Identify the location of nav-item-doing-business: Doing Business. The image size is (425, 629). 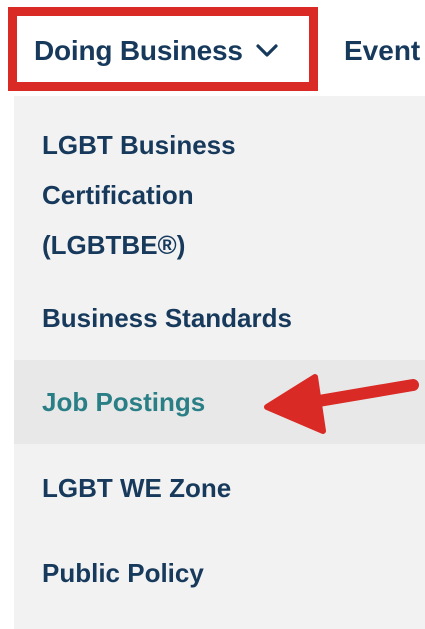
(156, 51).